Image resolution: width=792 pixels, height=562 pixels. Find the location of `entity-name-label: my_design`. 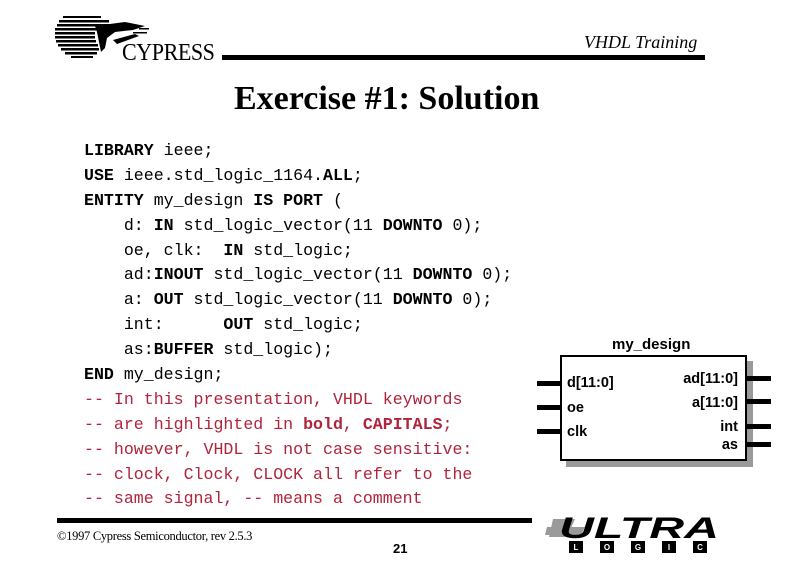

entity-name-label: my_design is located at coordinates (651, 344).